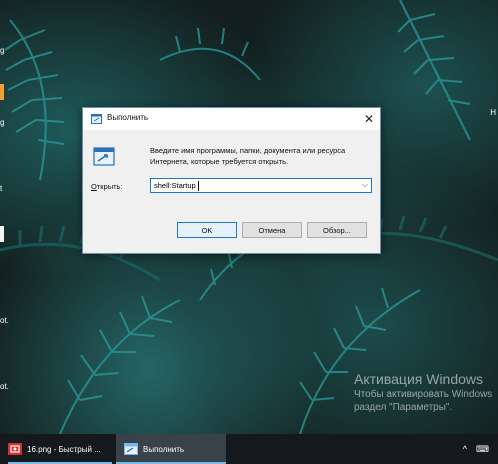 The height and width of the screenshot is (464, 498). I want to click on close-icon: ✕, so click(369, 119).